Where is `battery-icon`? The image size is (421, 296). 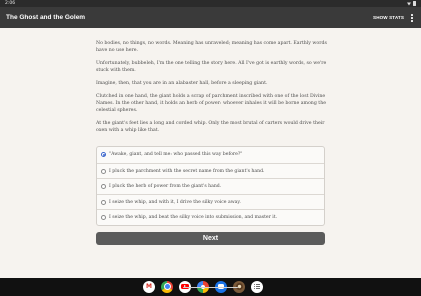 battery-icon is located at coordinates (414, 3).